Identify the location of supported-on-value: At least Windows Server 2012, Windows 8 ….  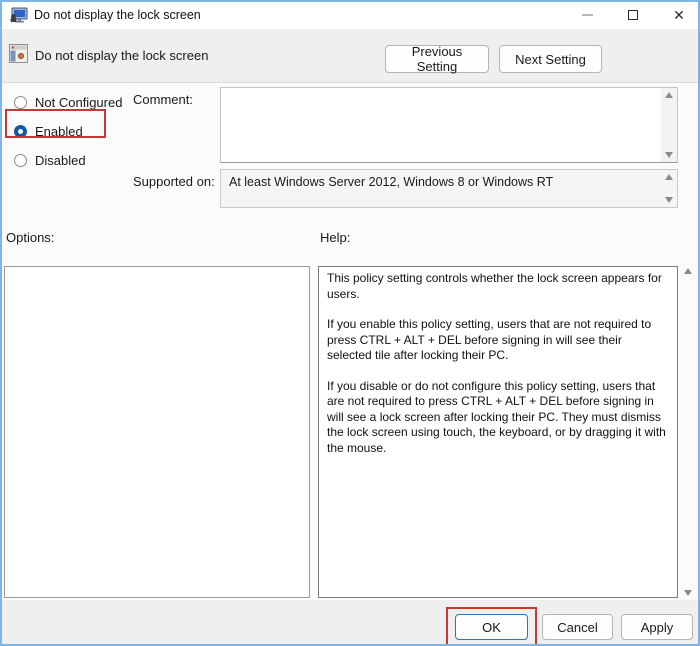
(391, 182).